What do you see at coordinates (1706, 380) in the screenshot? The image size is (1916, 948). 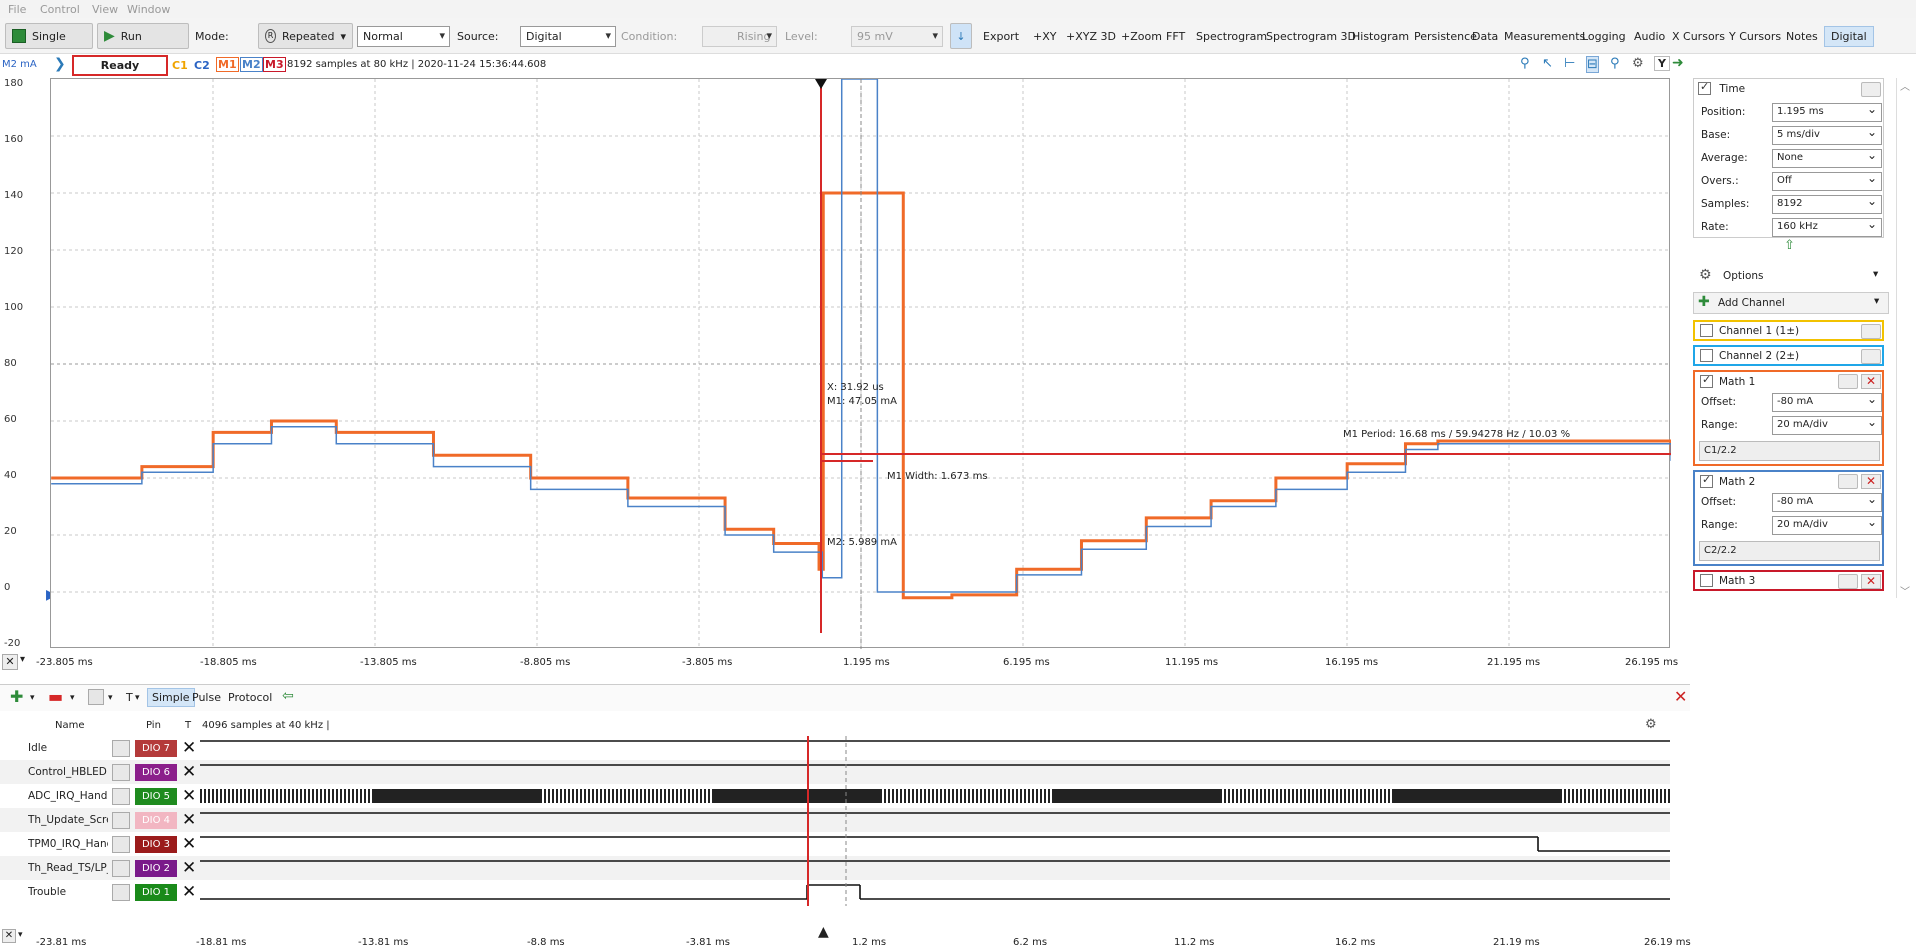 I see `math1-checkbox` at bounding box center [1706, 380].